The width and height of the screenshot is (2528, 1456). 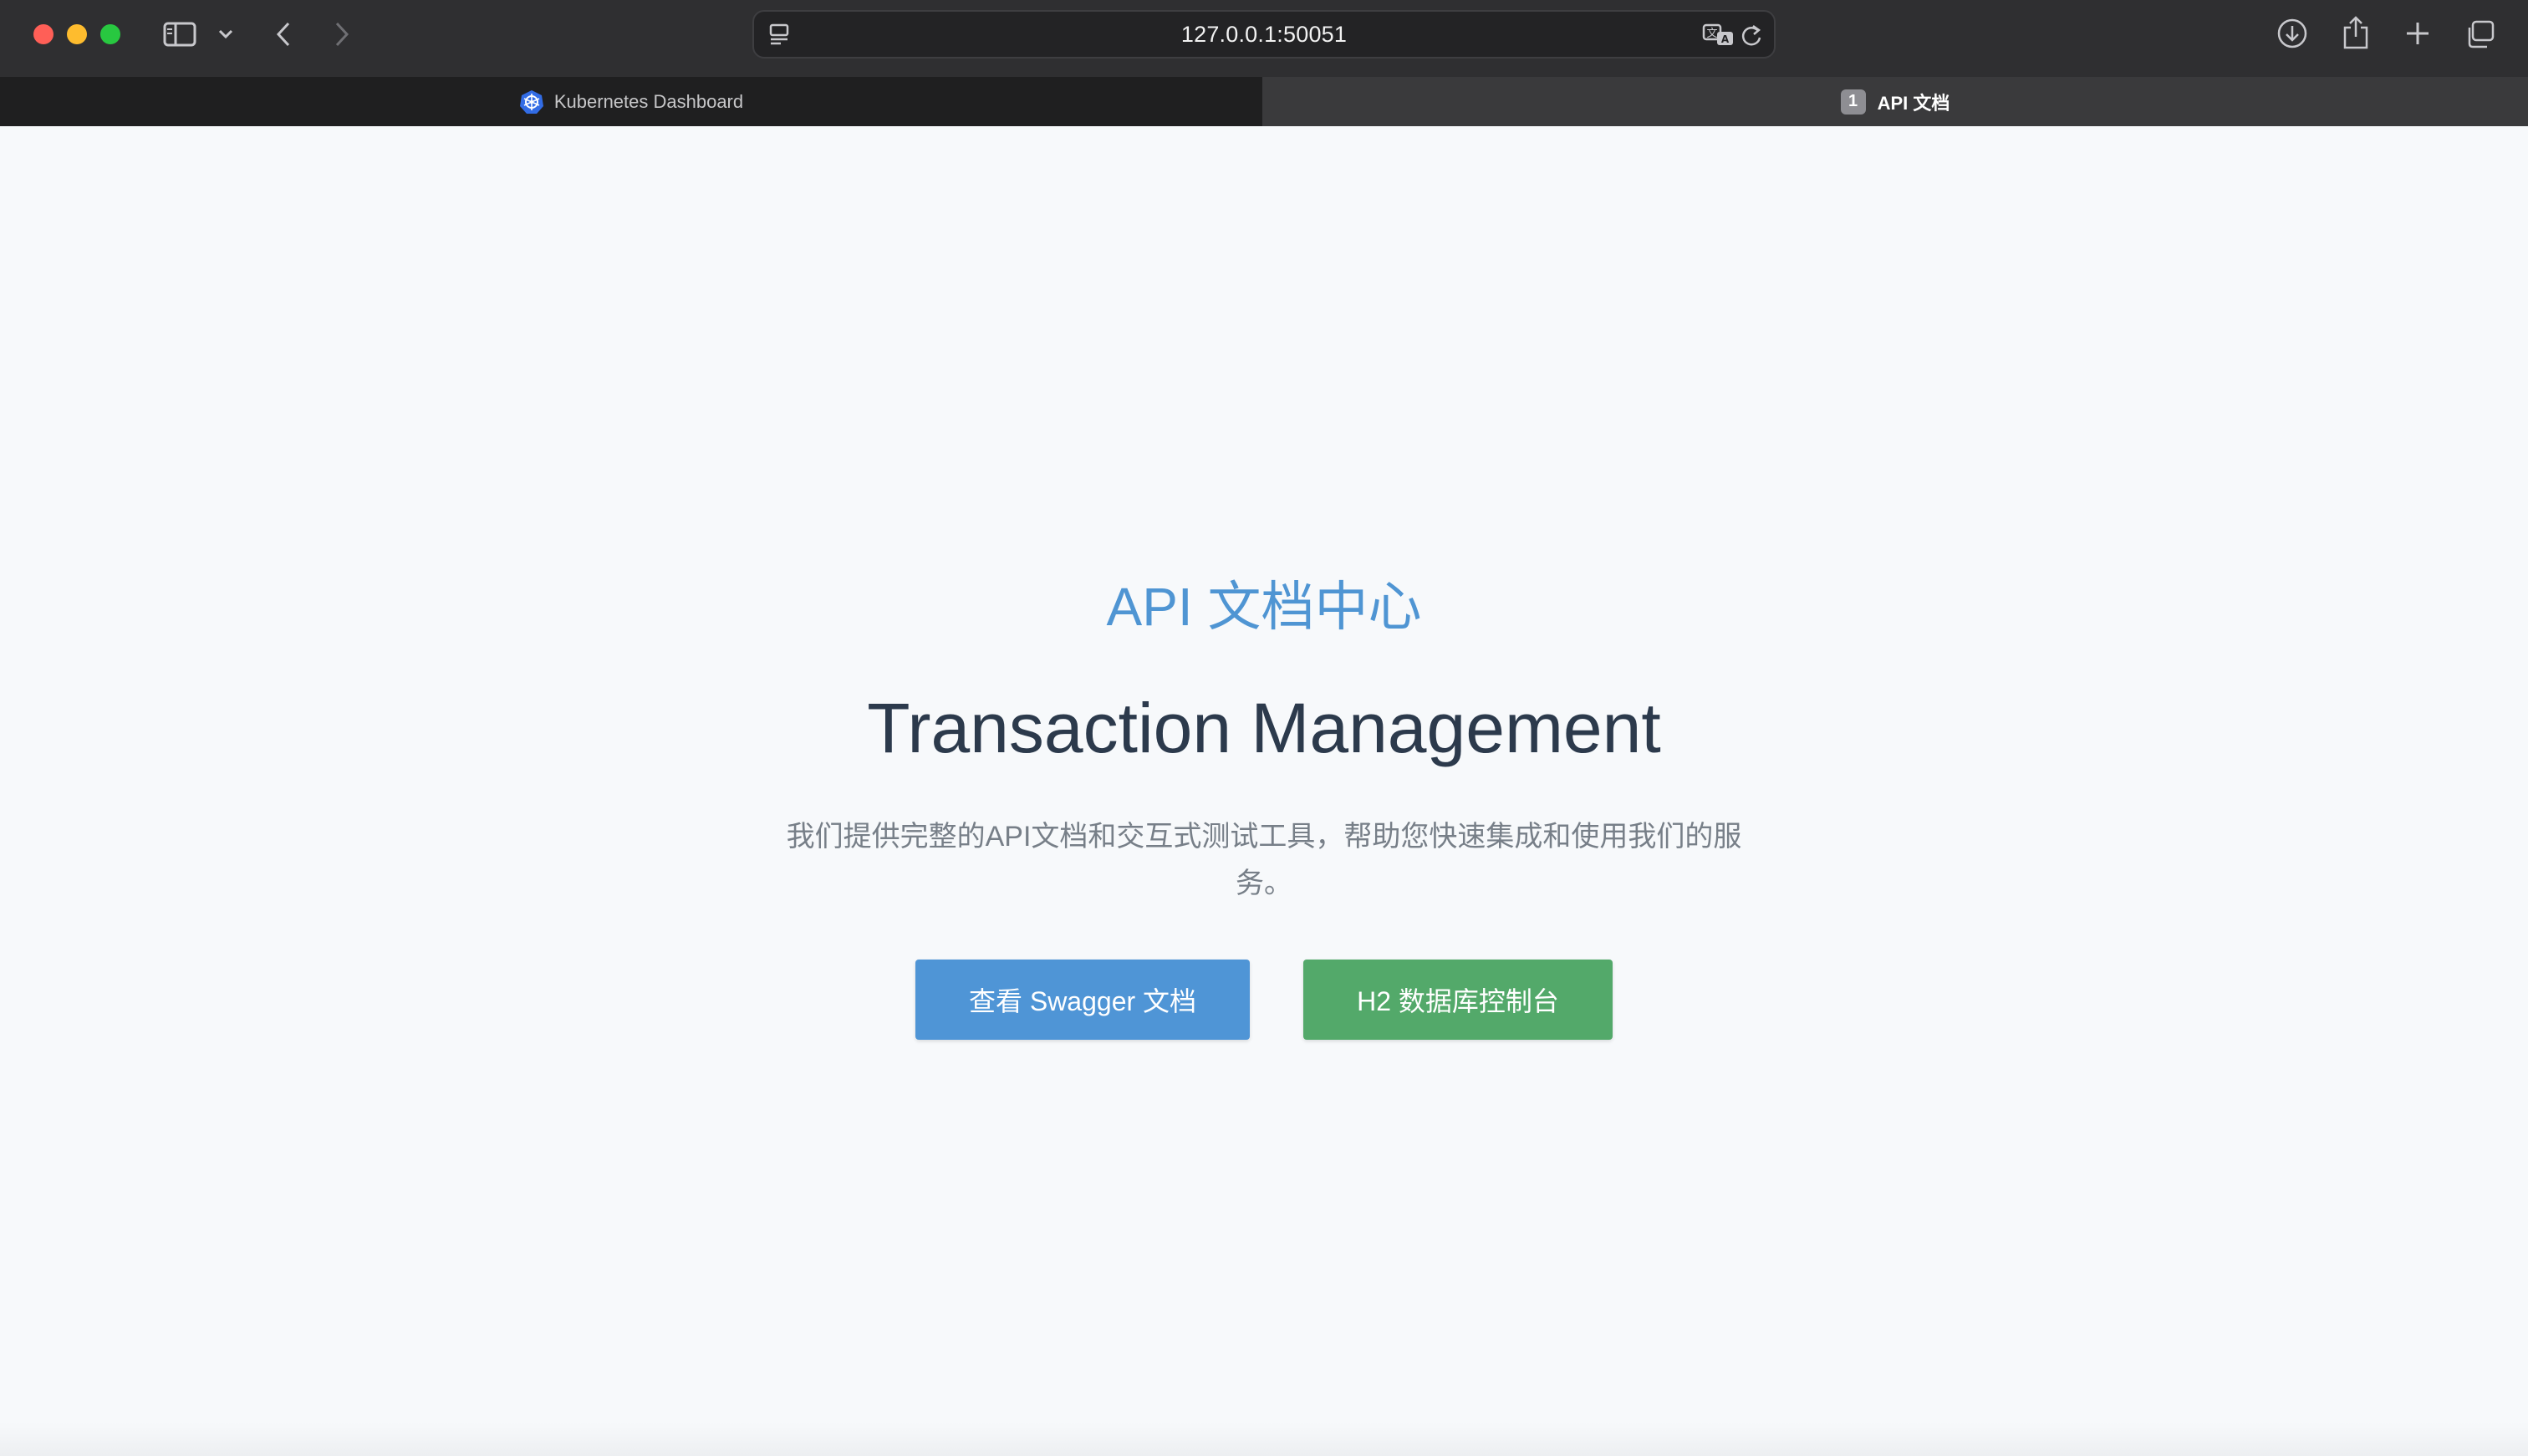 I want to click on tab-kubernetes-dashboard: Kubernetes Dashboard, so click(x=631, y=101).